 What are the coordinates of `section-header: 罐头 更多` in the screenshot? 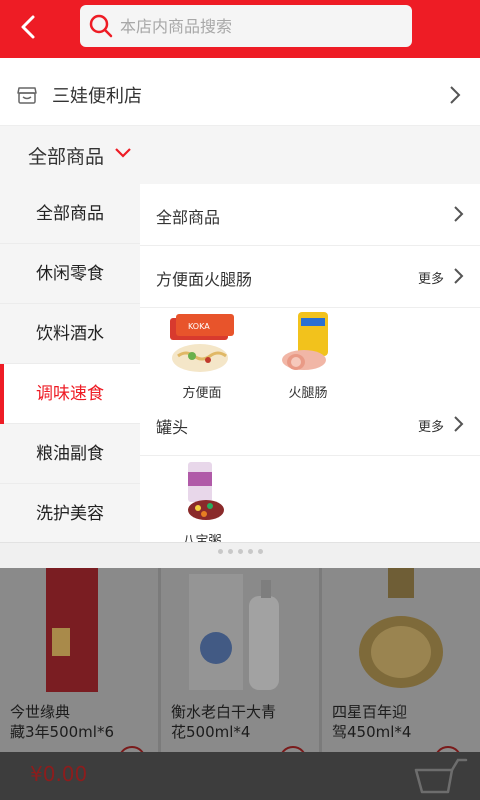 It's located at (310, 425).